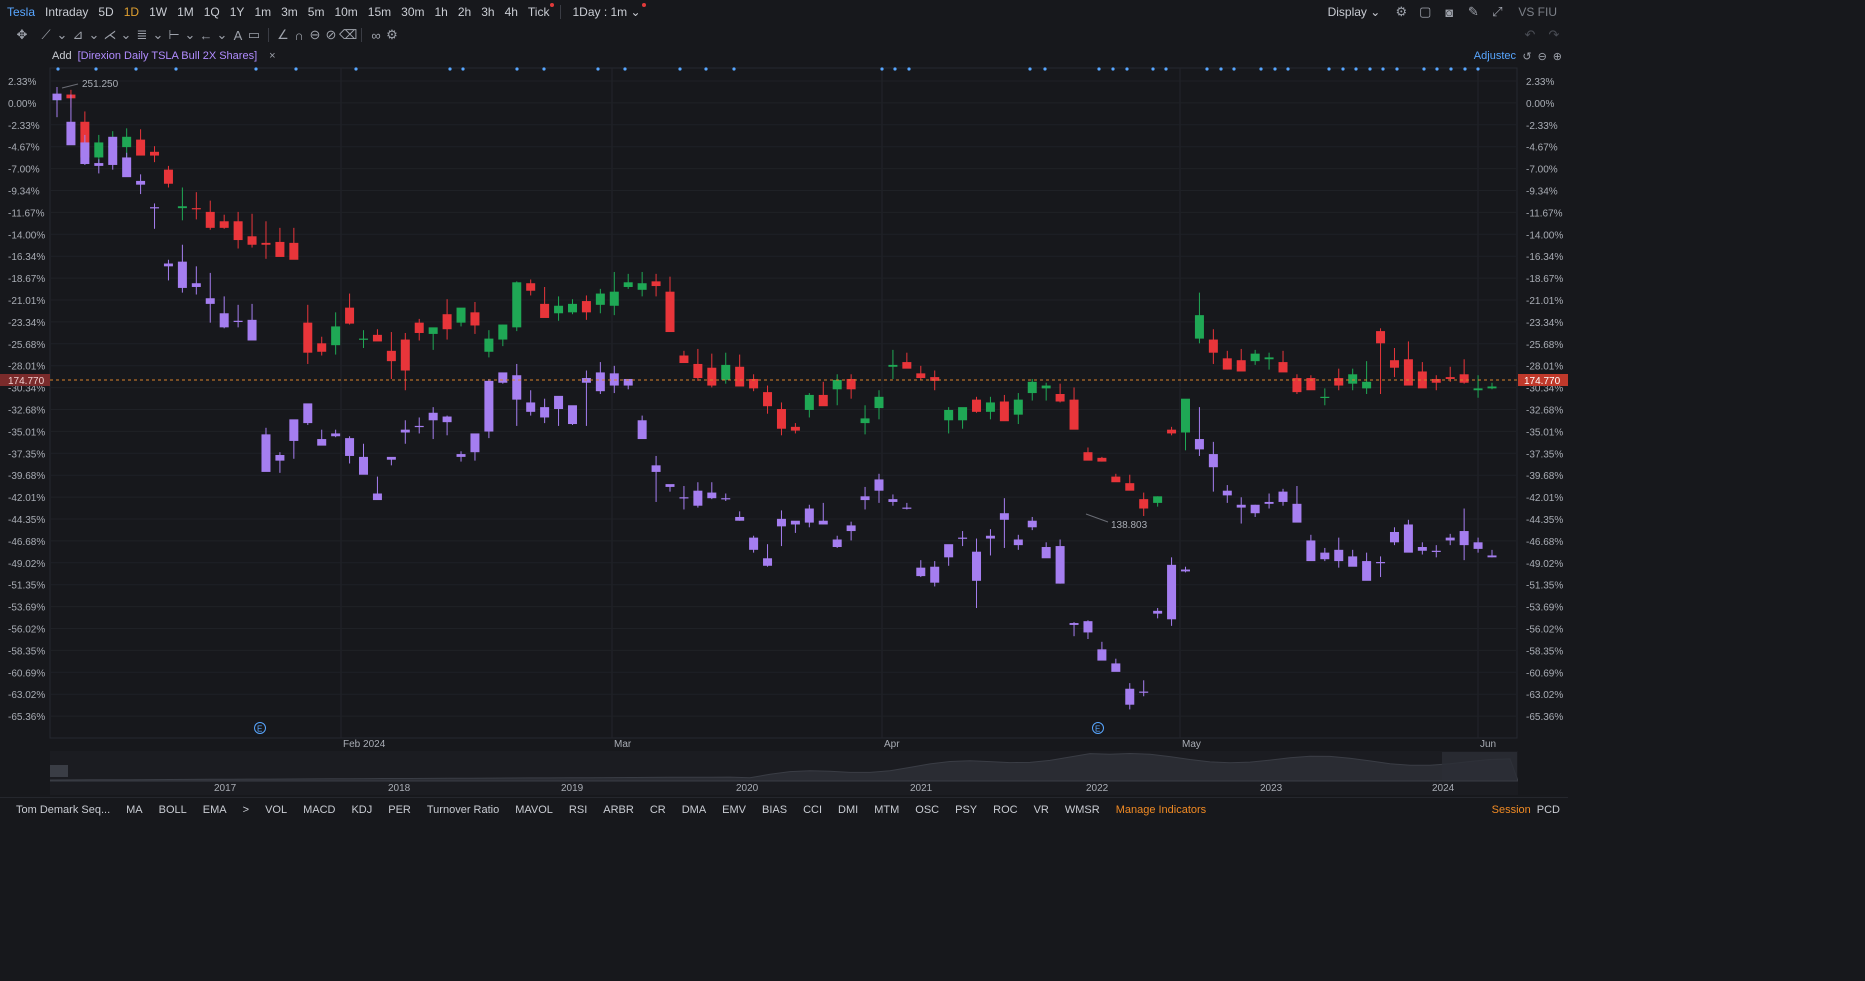 This screenshot has width=1865, height=981. Describe the element at coordinates (105, 12) in the screenshot. I see `timeframe-5d: 5D` at that location.